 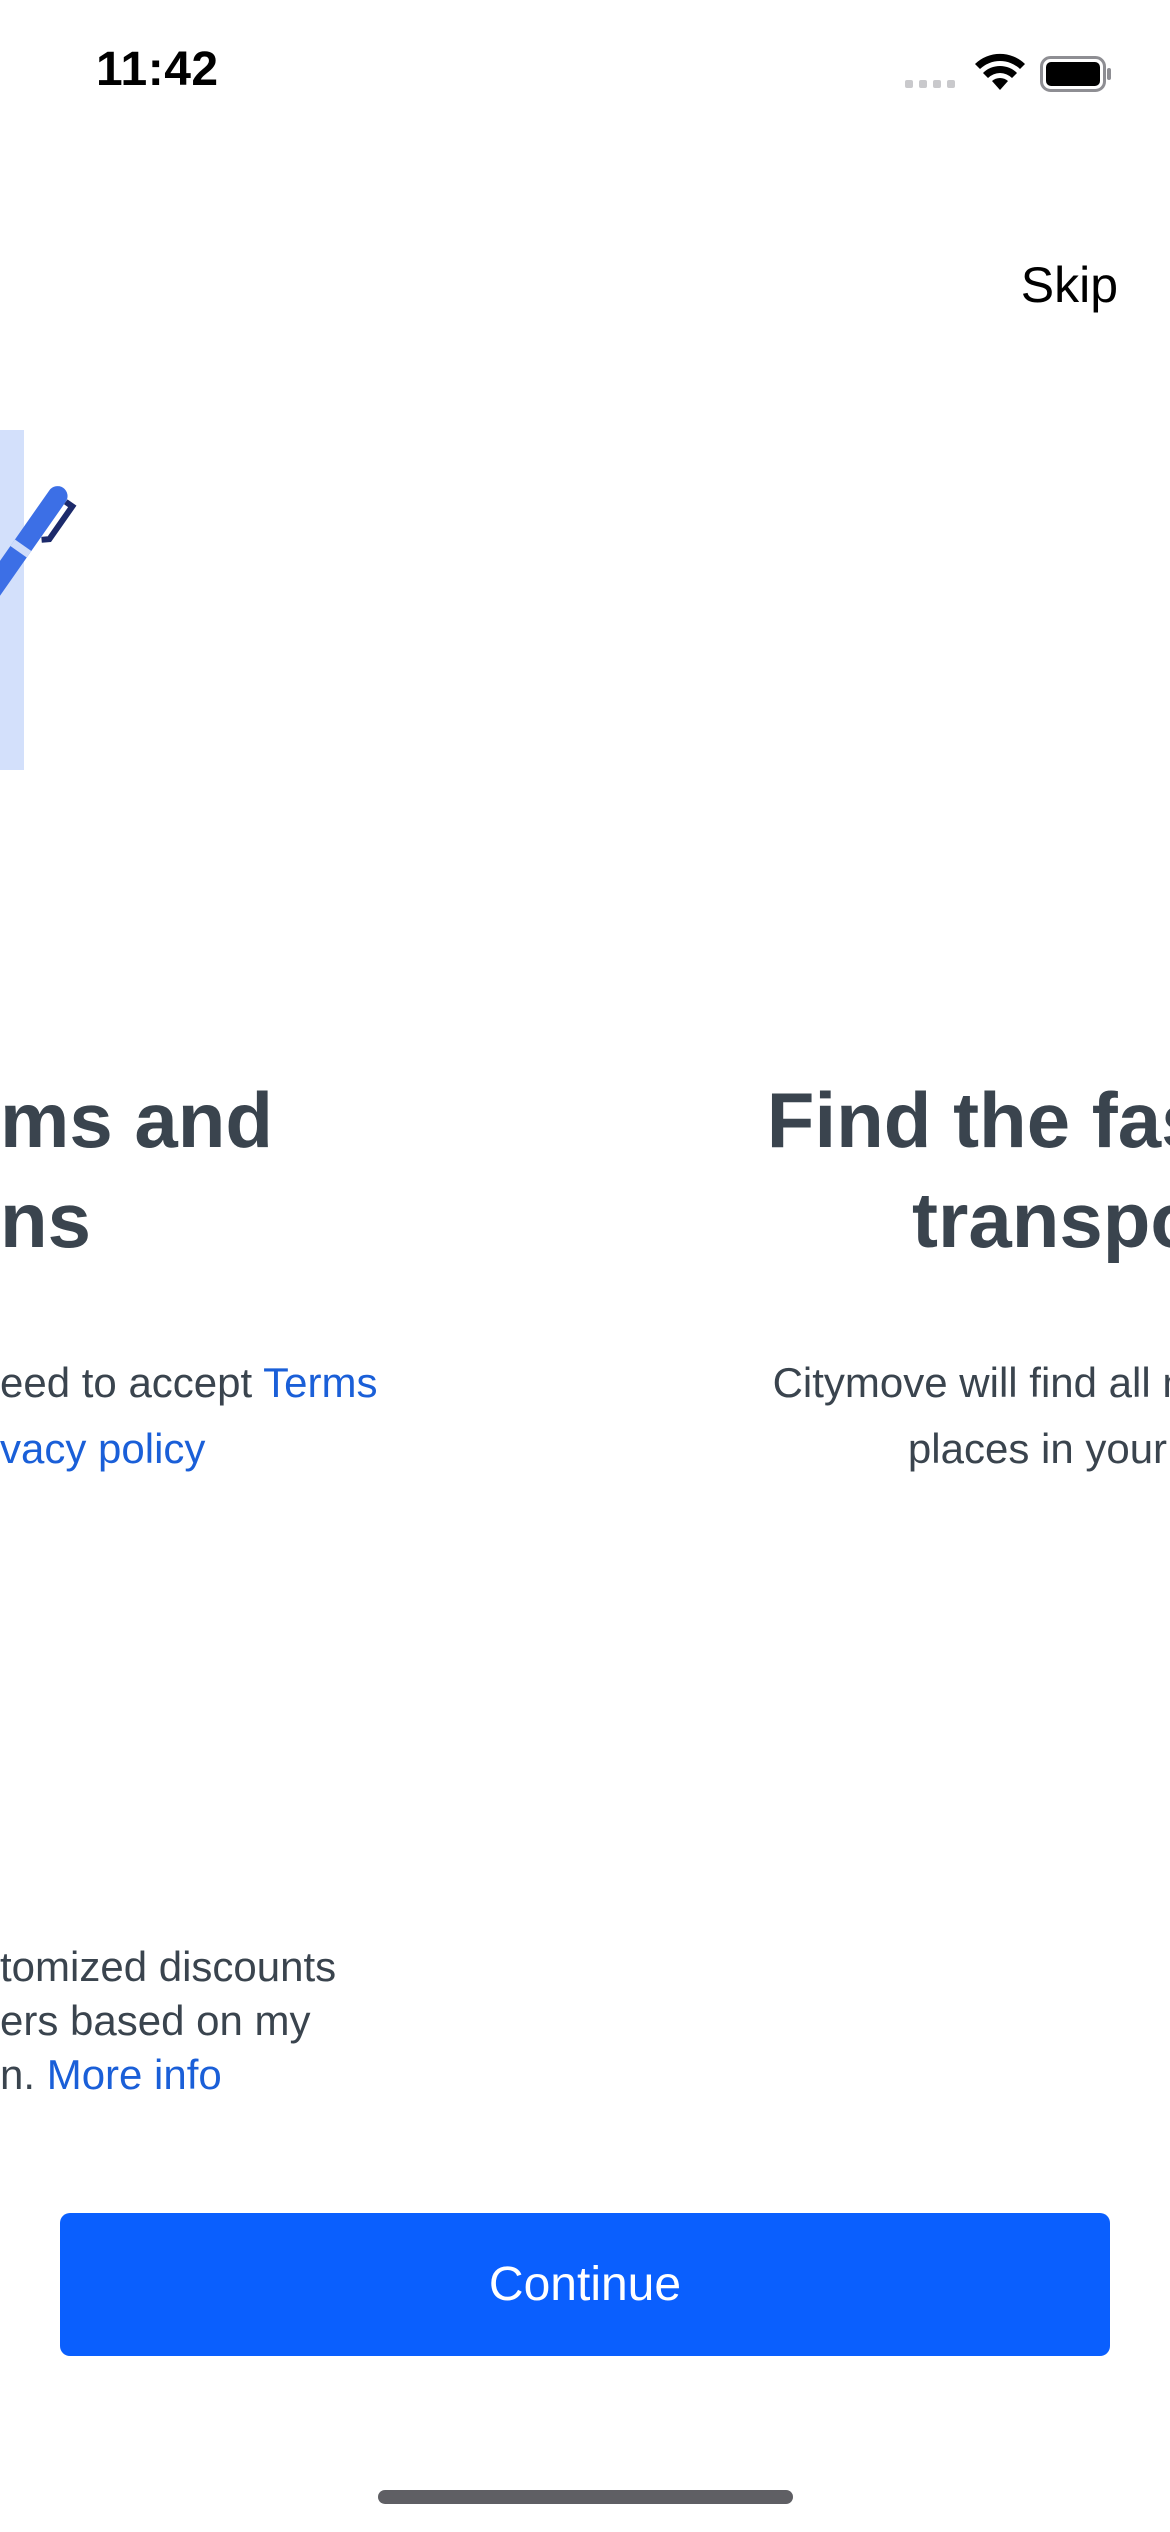 What do you see at coordinates (38, 600) in the screenshot?
I see `pen-illustration` at bounding box center [38, 600].